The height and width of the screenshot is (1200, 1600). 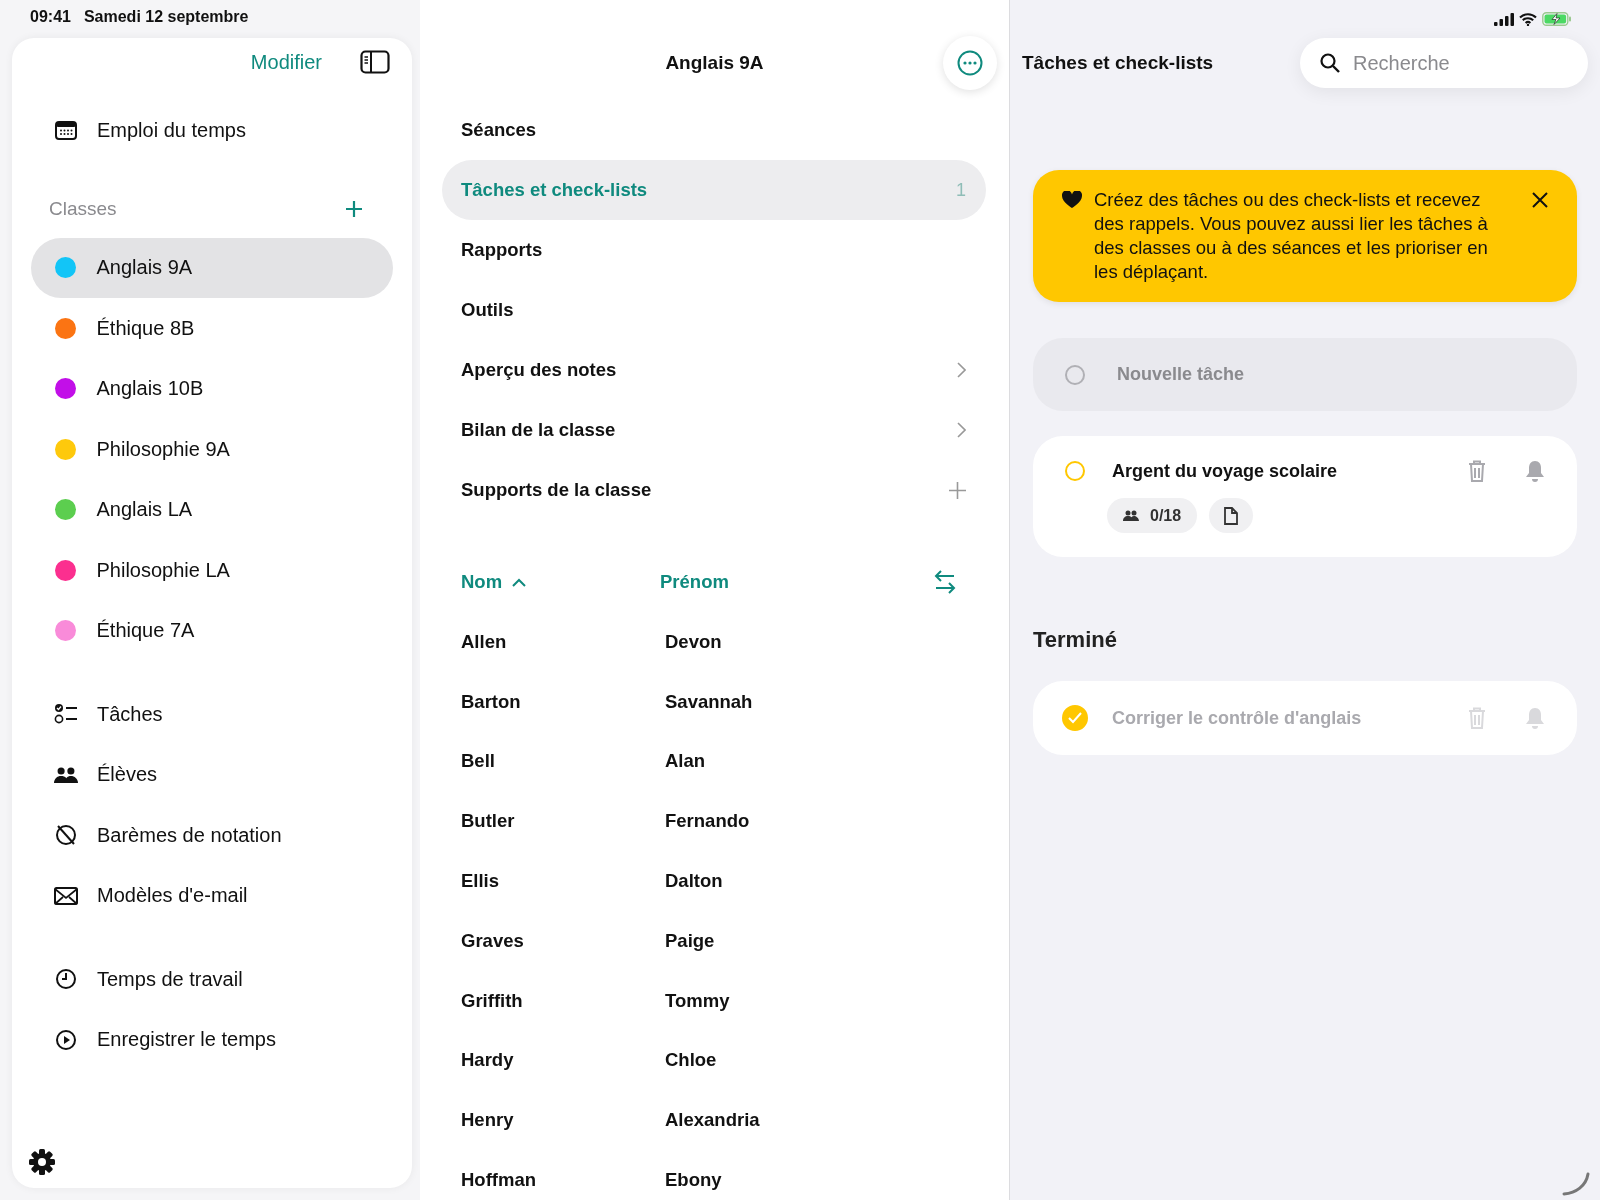 What do you see at coordinates (1305, 496) in the screenshot?
I see `task-card: Argent du voyage scolaire 0/18` at bounding box center [1305, 496].